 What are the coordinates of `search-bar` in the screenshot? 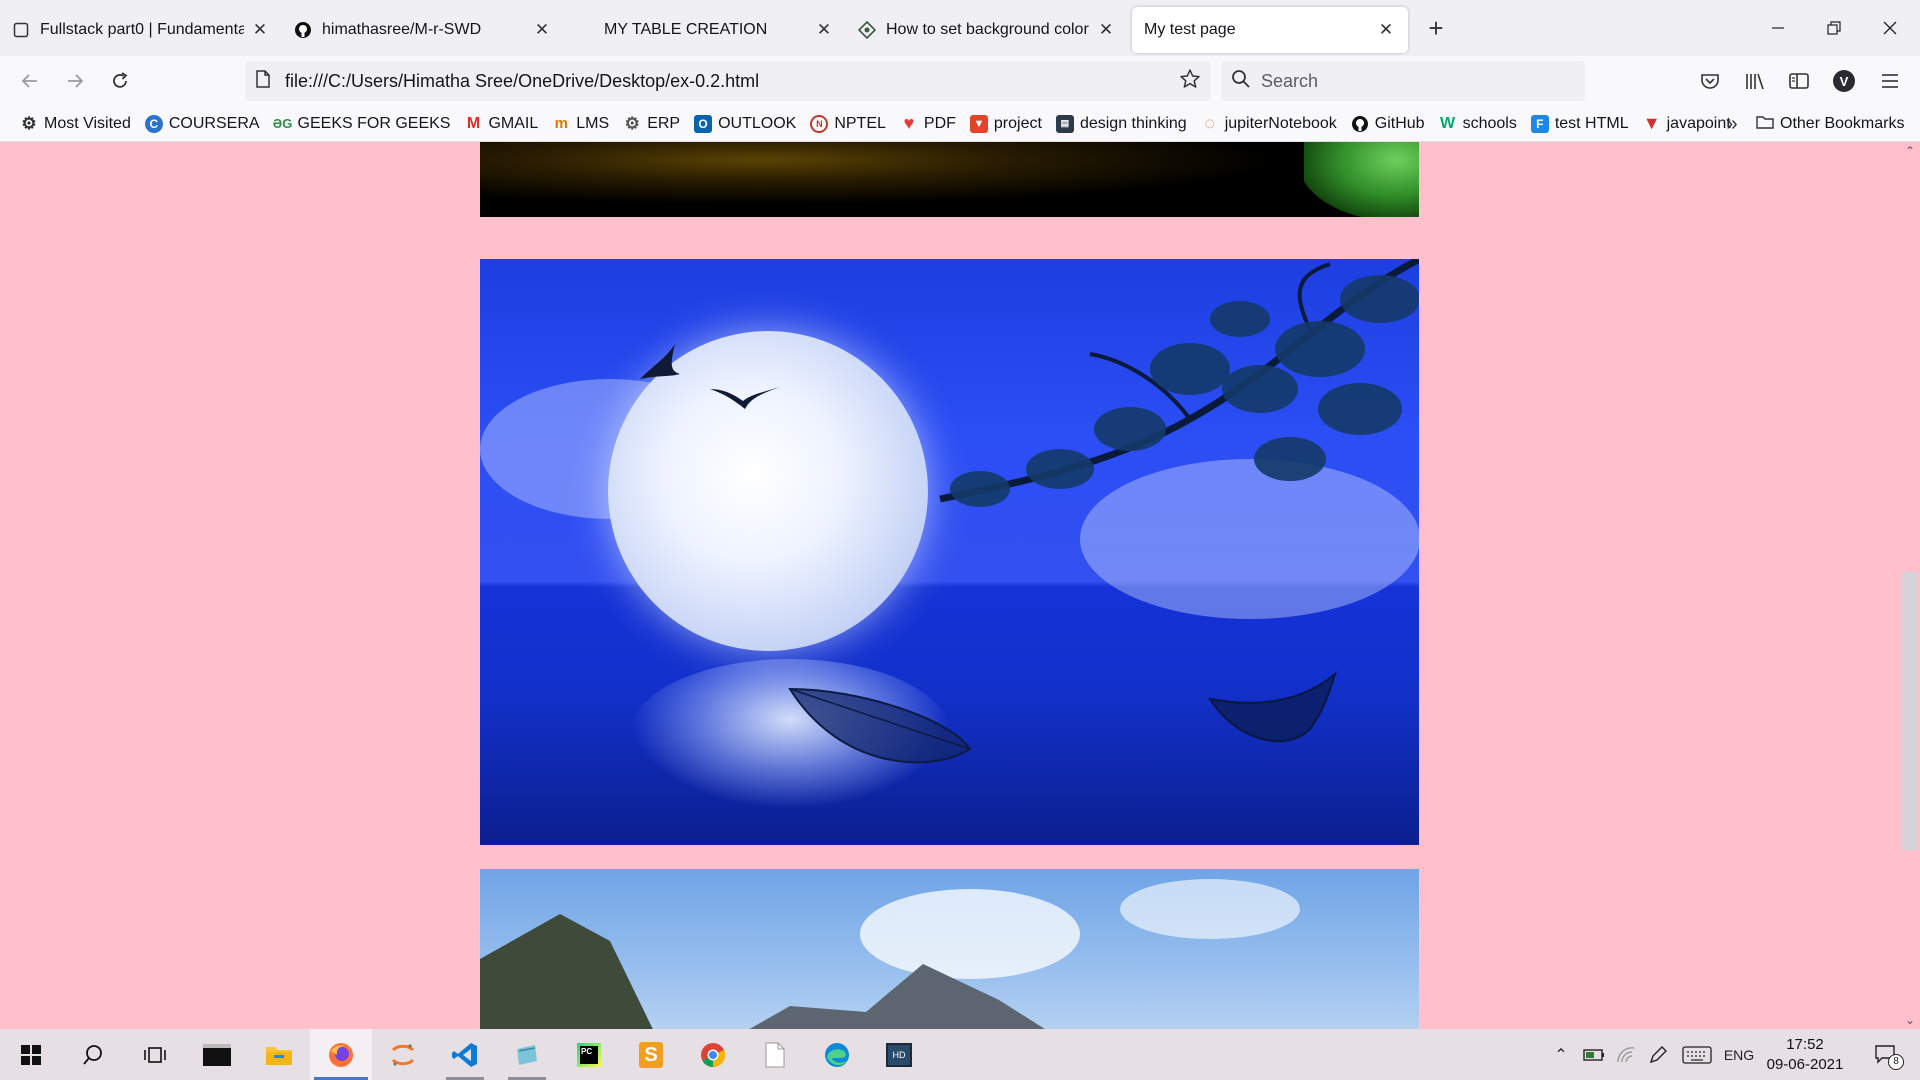 It's located at (1403, 81).